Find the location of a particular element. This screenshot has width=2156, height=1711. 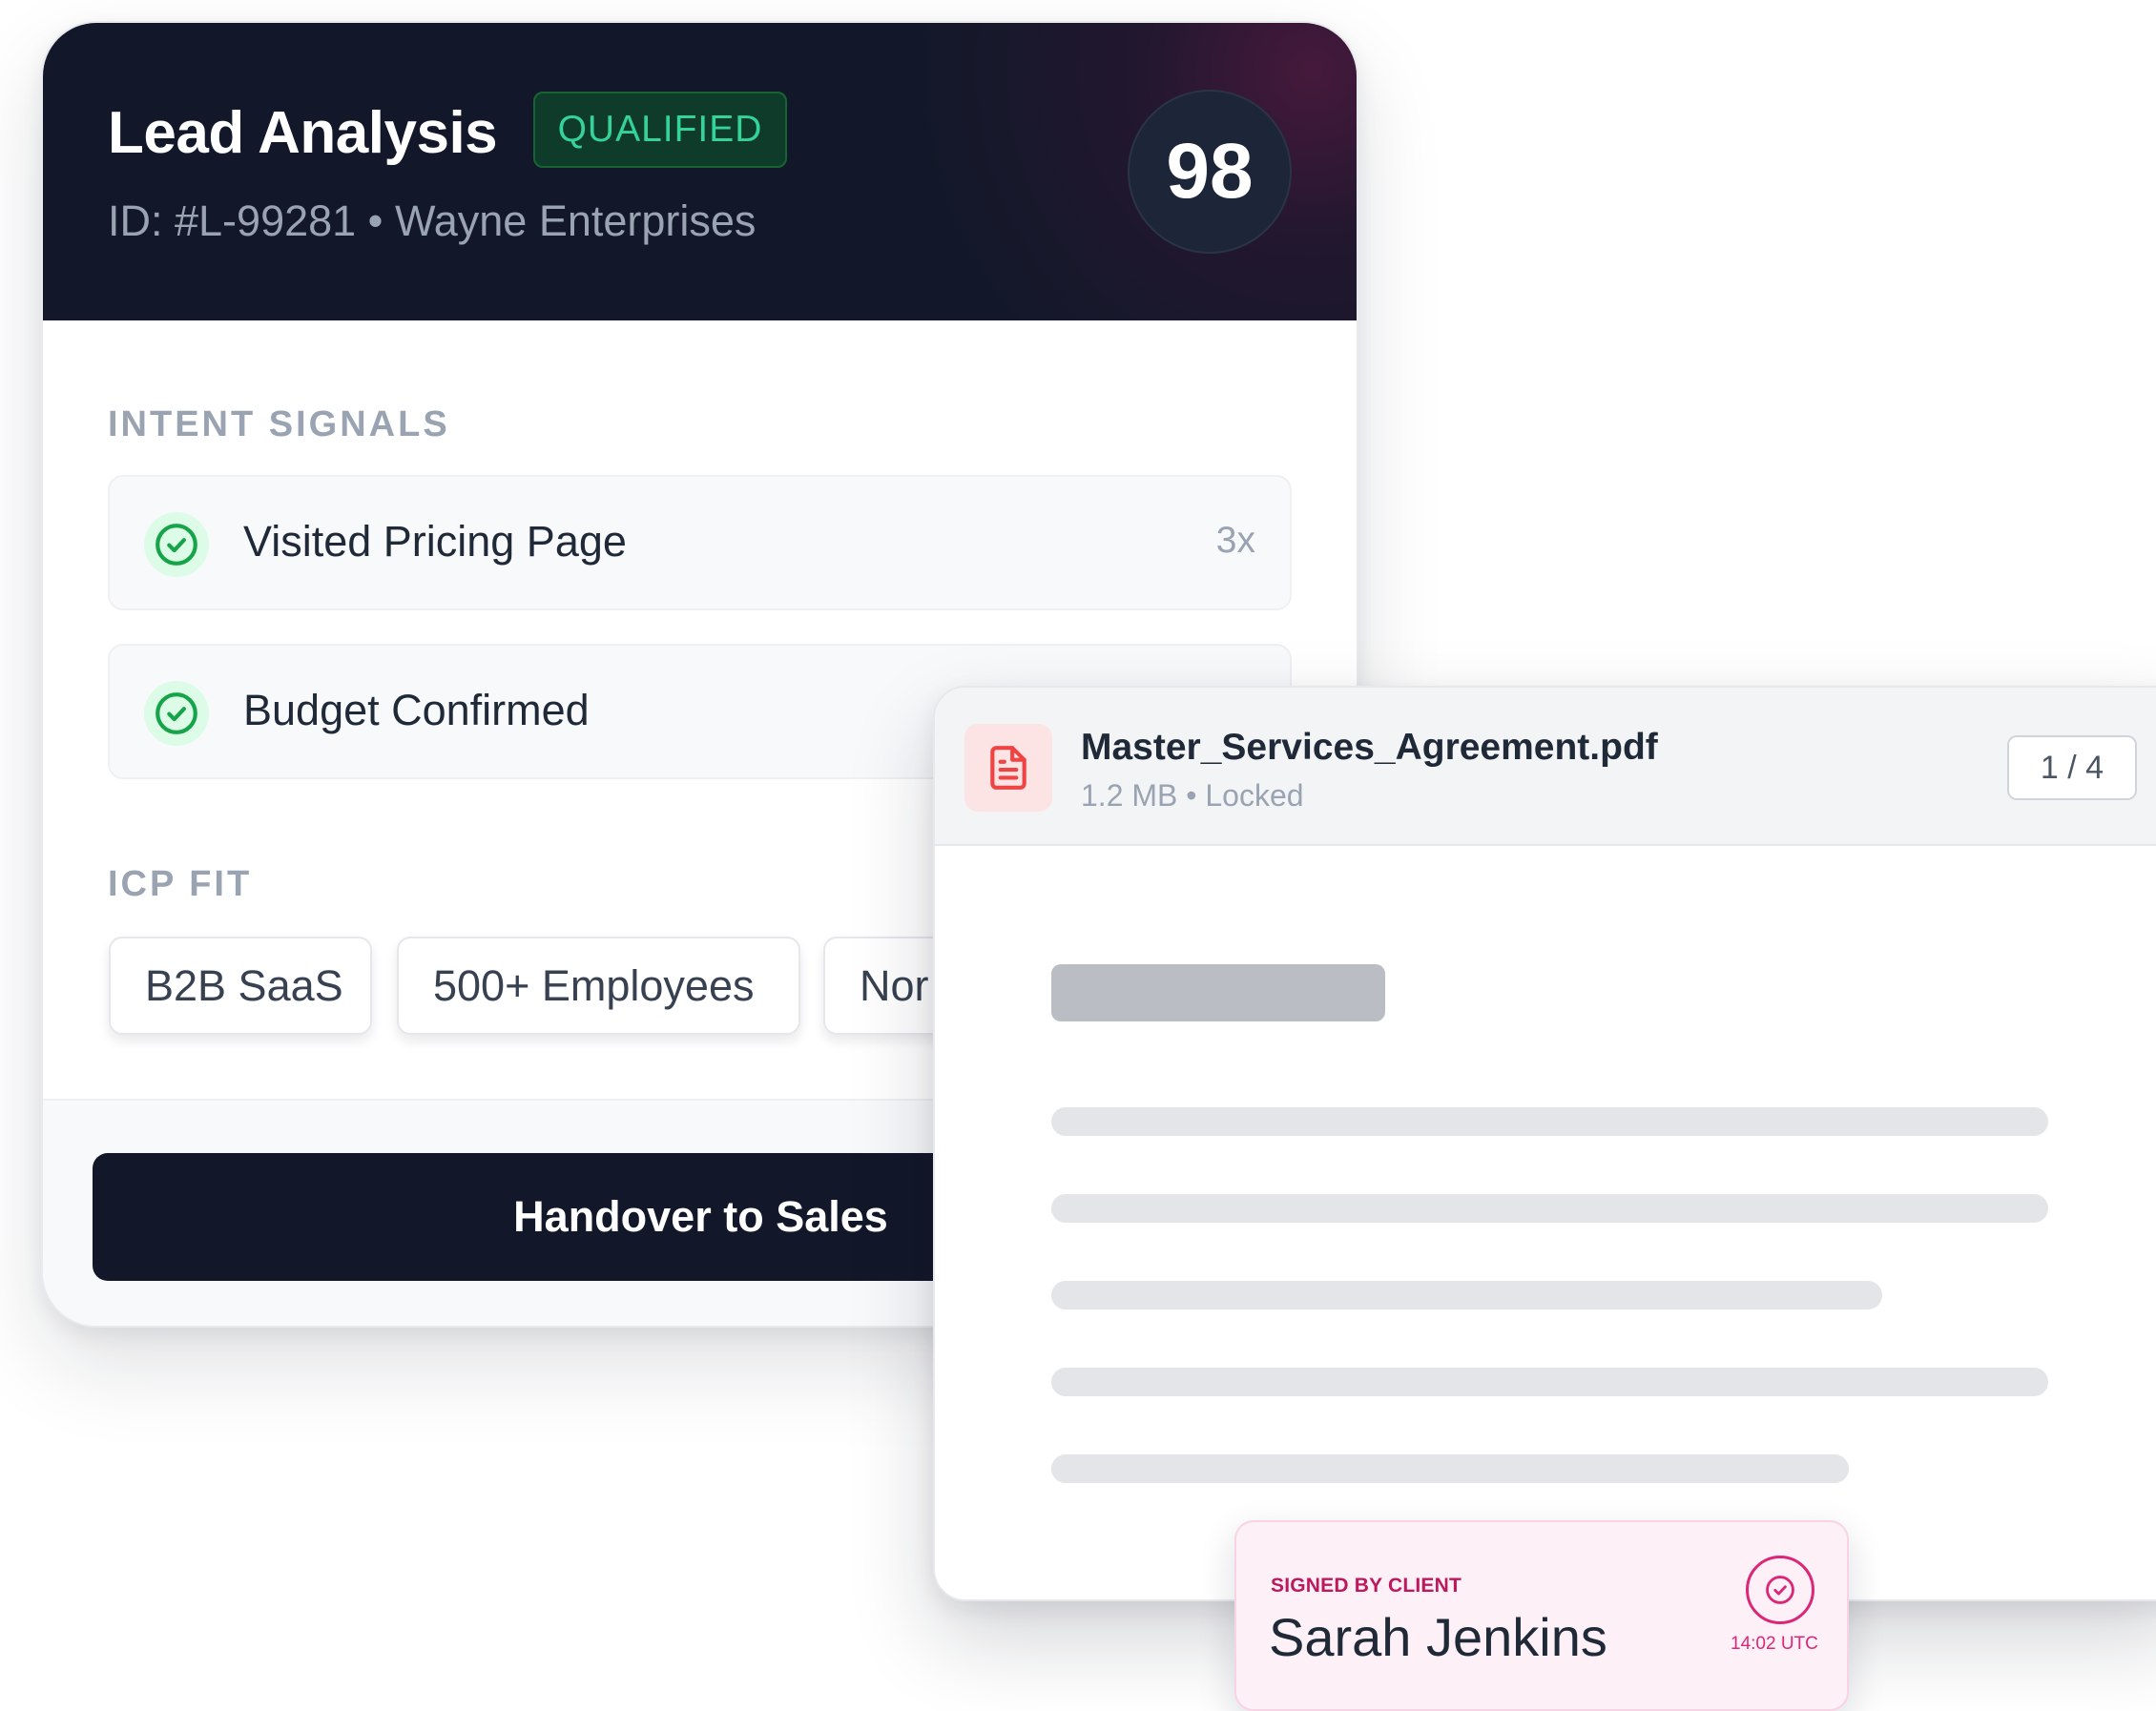

signal-count: 3x is located at coordinates (1235, 540).